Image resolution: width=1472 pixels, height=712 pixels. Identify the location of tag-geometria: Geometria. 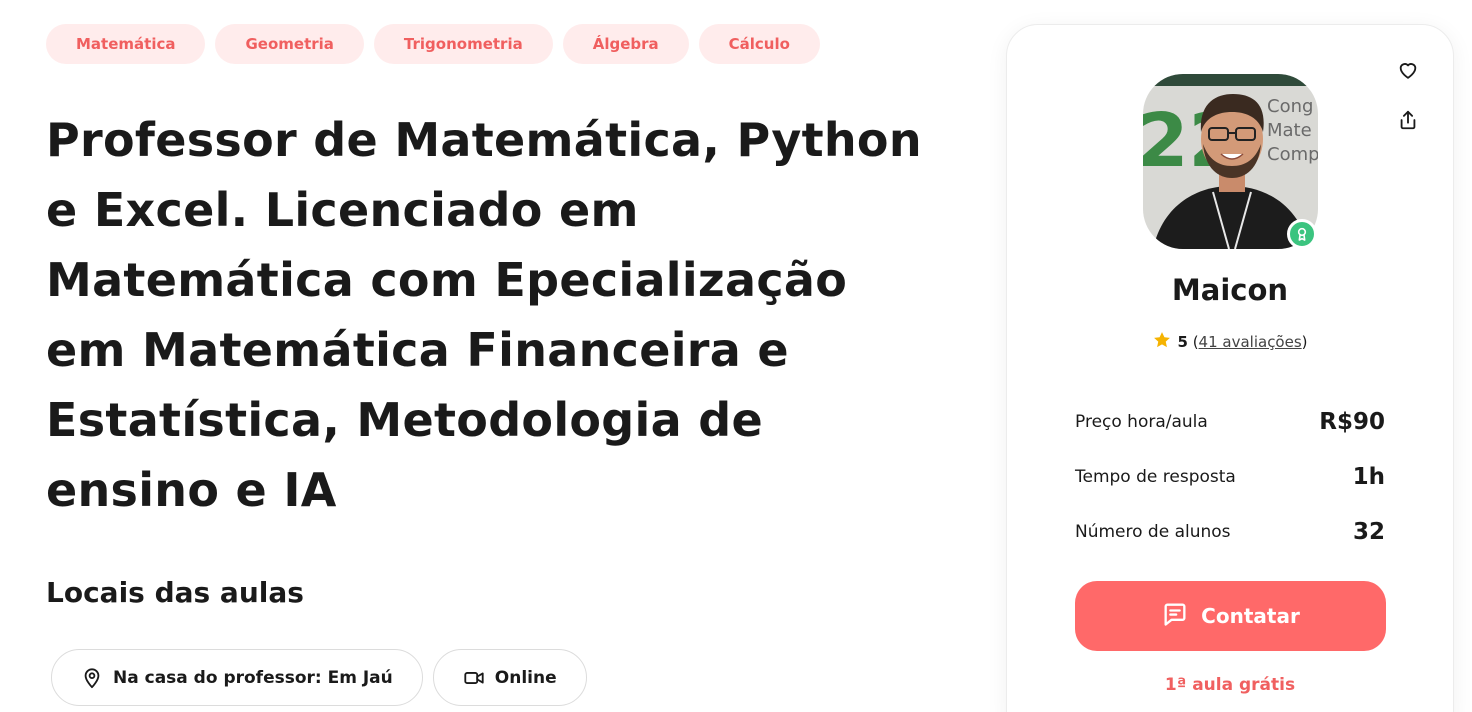
(289, 44).